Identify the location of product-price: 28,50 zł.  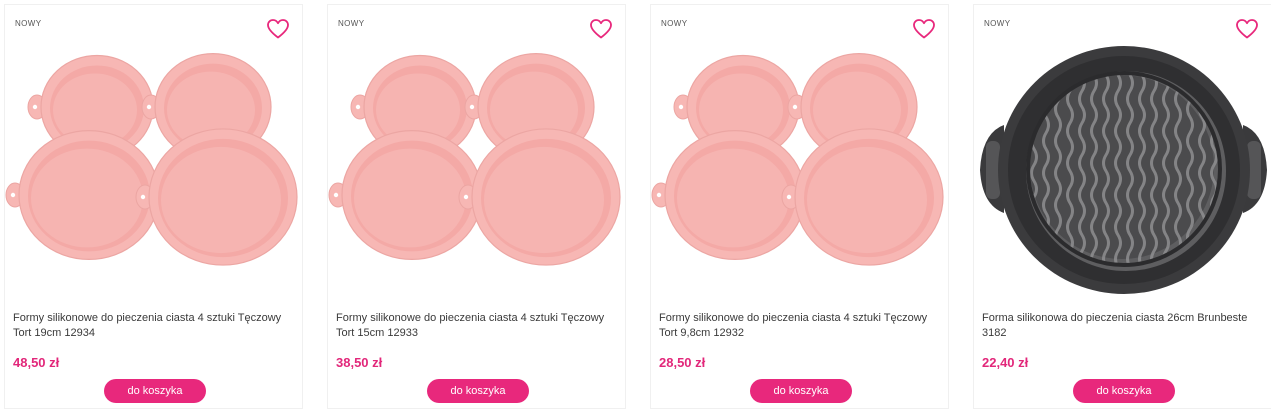
(682, 362).